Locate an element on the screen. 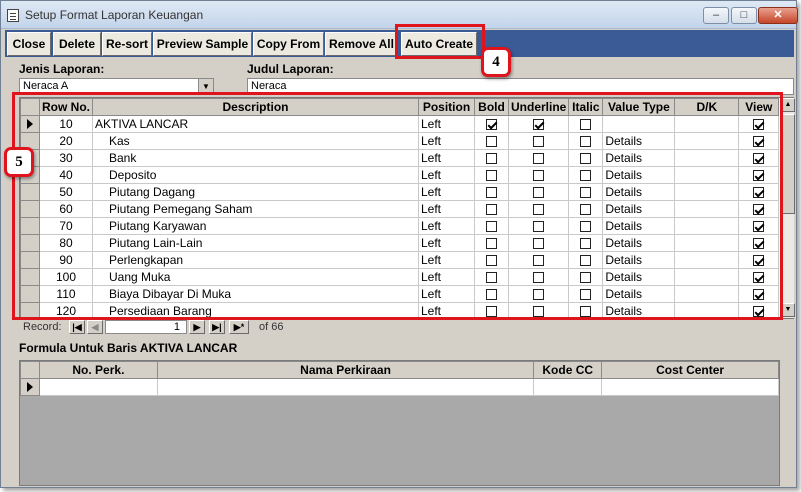  col-header-row-no: Row No. is located at coordinates (66, 107).